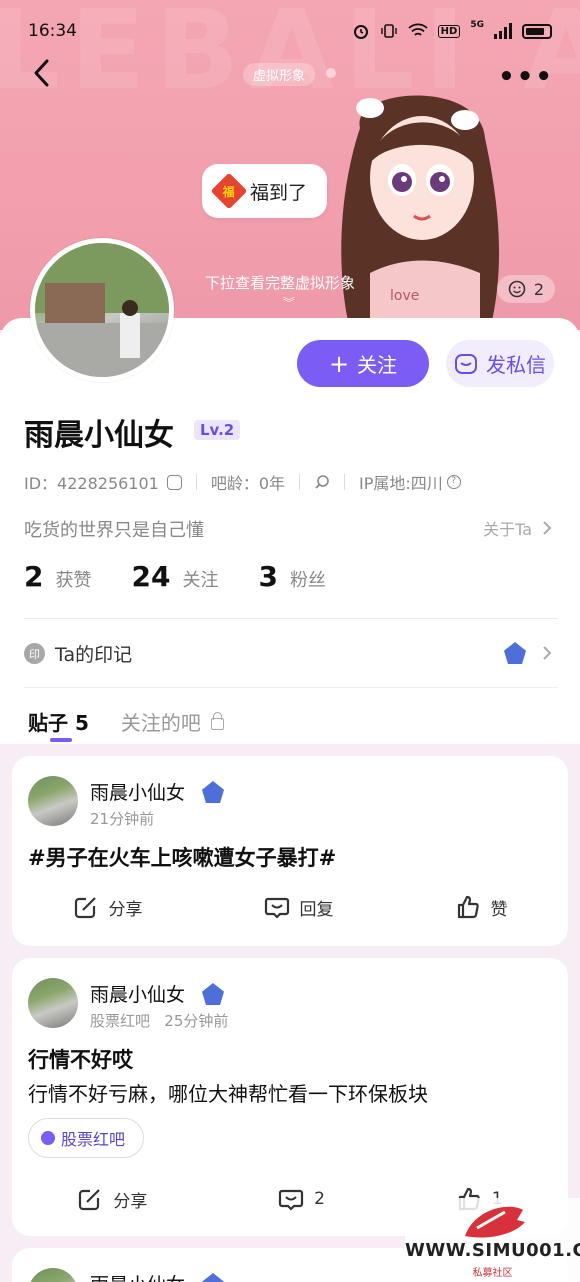 The height and width of the screenshot is (1282, 580). What do you see at coordinates (93, 1139) in the screenshot?
I see `forum-tag-label: 股票红吧` at bounding box center [93, 1139].